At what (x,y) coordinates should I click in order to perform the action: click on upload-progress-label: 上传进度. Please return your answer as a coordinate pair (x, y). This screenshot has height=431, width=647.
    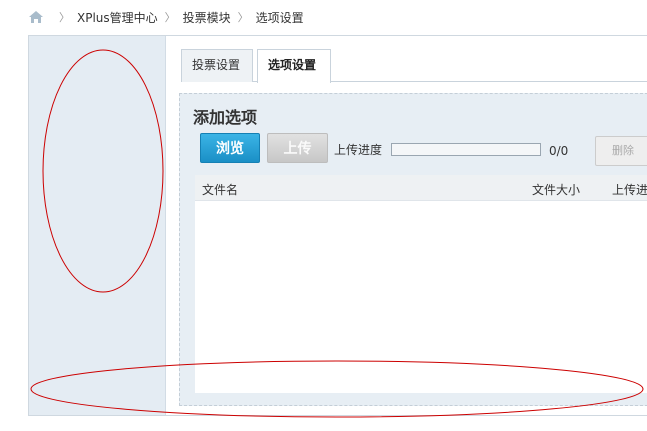
    Looking at the image, I should click on (358, 150).